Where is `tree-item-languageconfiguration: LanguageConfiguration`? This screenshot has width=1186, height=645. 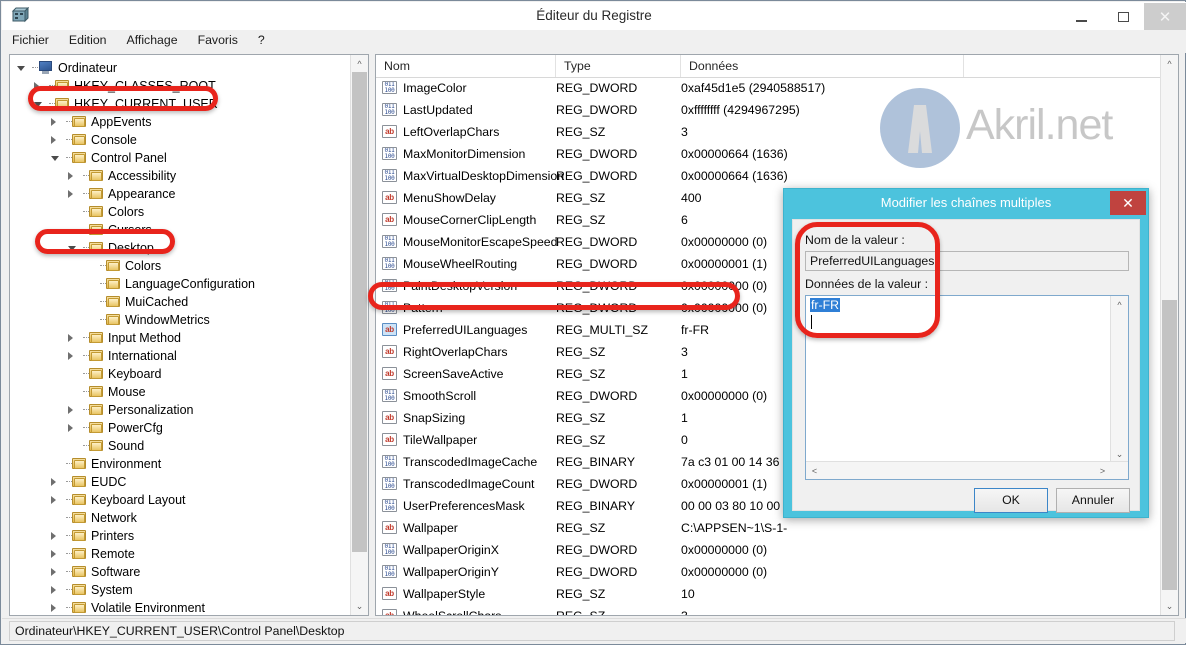
tree-item-languageconfiguration: LanguageConfiguration is located at coordinates (180, 284).